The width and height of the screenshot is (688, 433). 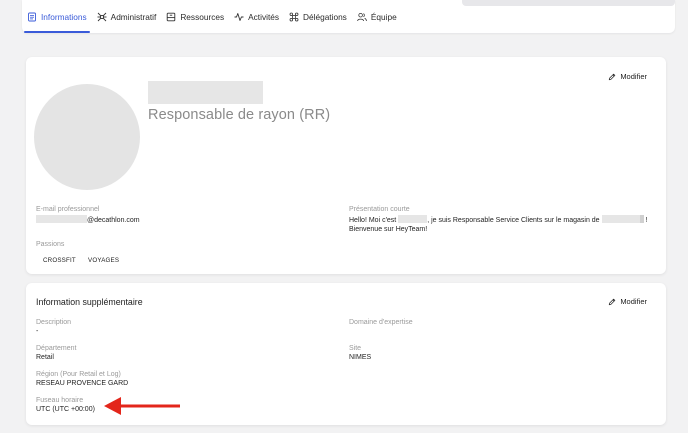 What do you see at coordinates (641, 219) in the screenshot?
I see `redacted-store-end` at bounding box center [641, 219].